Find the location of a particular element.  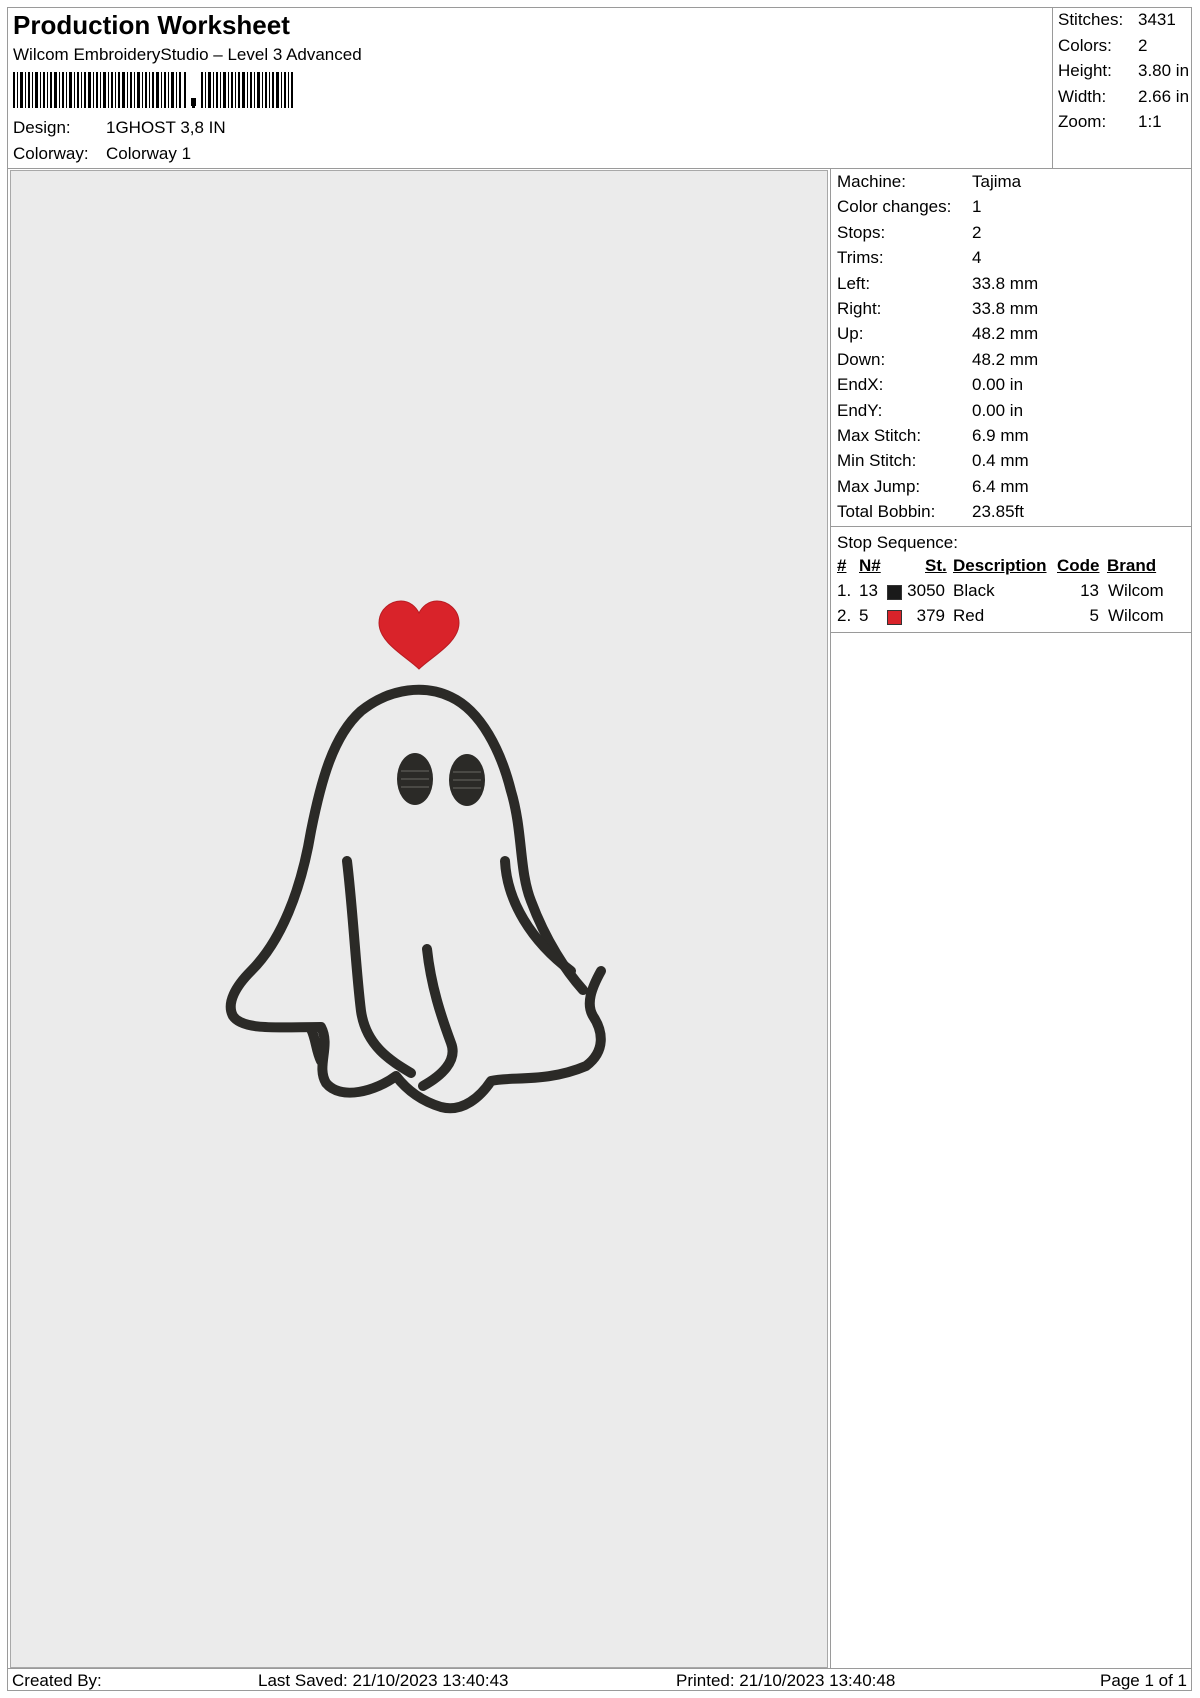

detail-label: Total Bobbin: is located at coordinates (886, 512).